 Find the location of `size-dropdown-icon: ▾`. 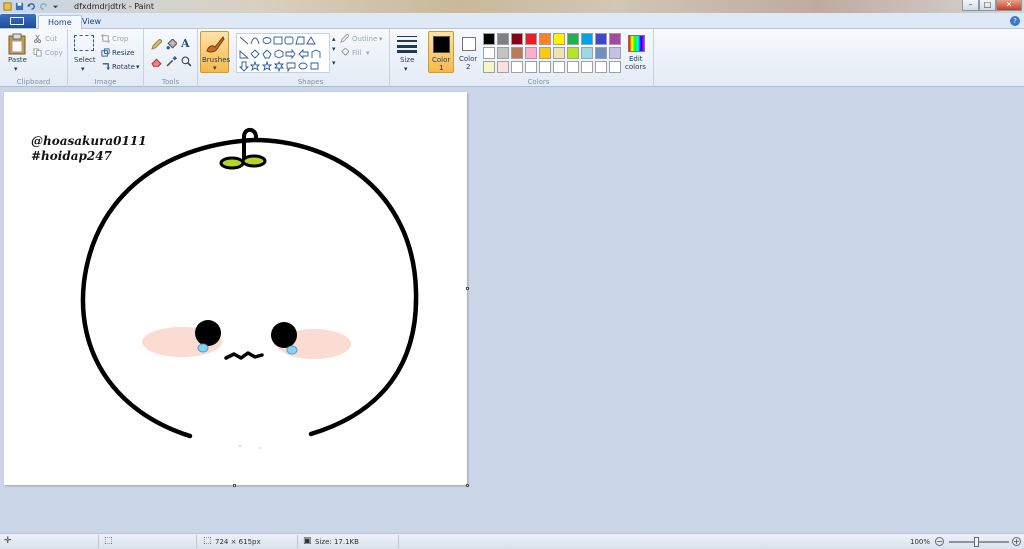

size-dropdown-icon: ▾ is located at coordinates (406, 69).